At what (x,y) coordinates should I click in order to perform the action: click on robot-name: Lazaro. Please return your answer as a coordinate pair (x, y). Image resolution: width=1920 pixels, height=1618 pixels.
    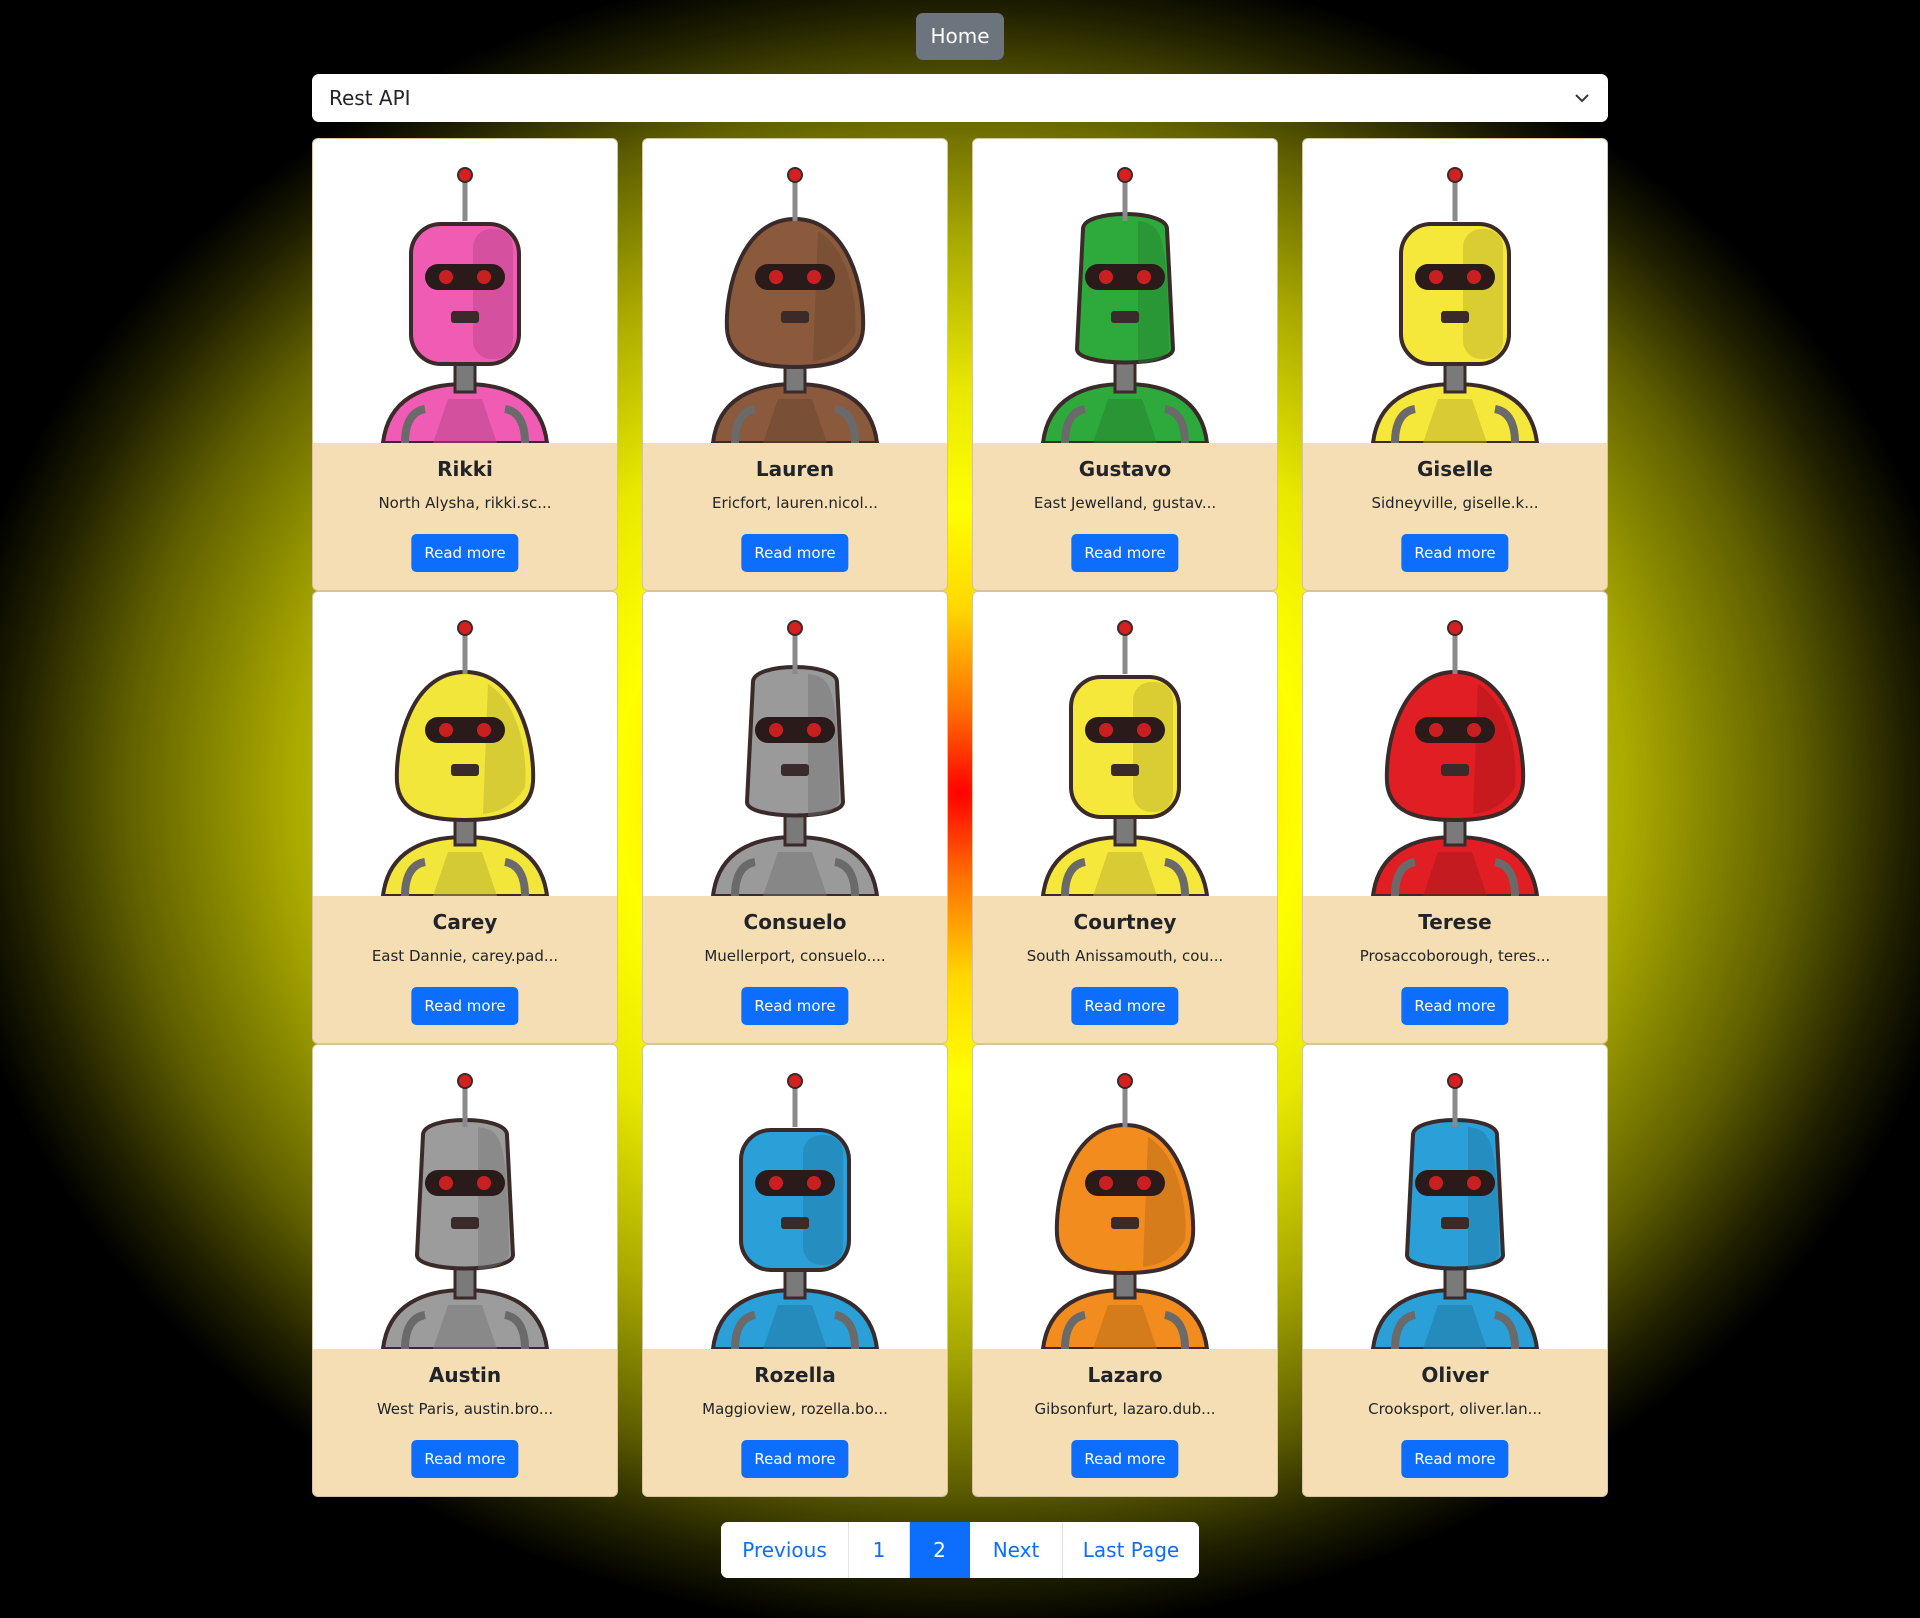
    Looking at the image, I should click on (1125, 1375).